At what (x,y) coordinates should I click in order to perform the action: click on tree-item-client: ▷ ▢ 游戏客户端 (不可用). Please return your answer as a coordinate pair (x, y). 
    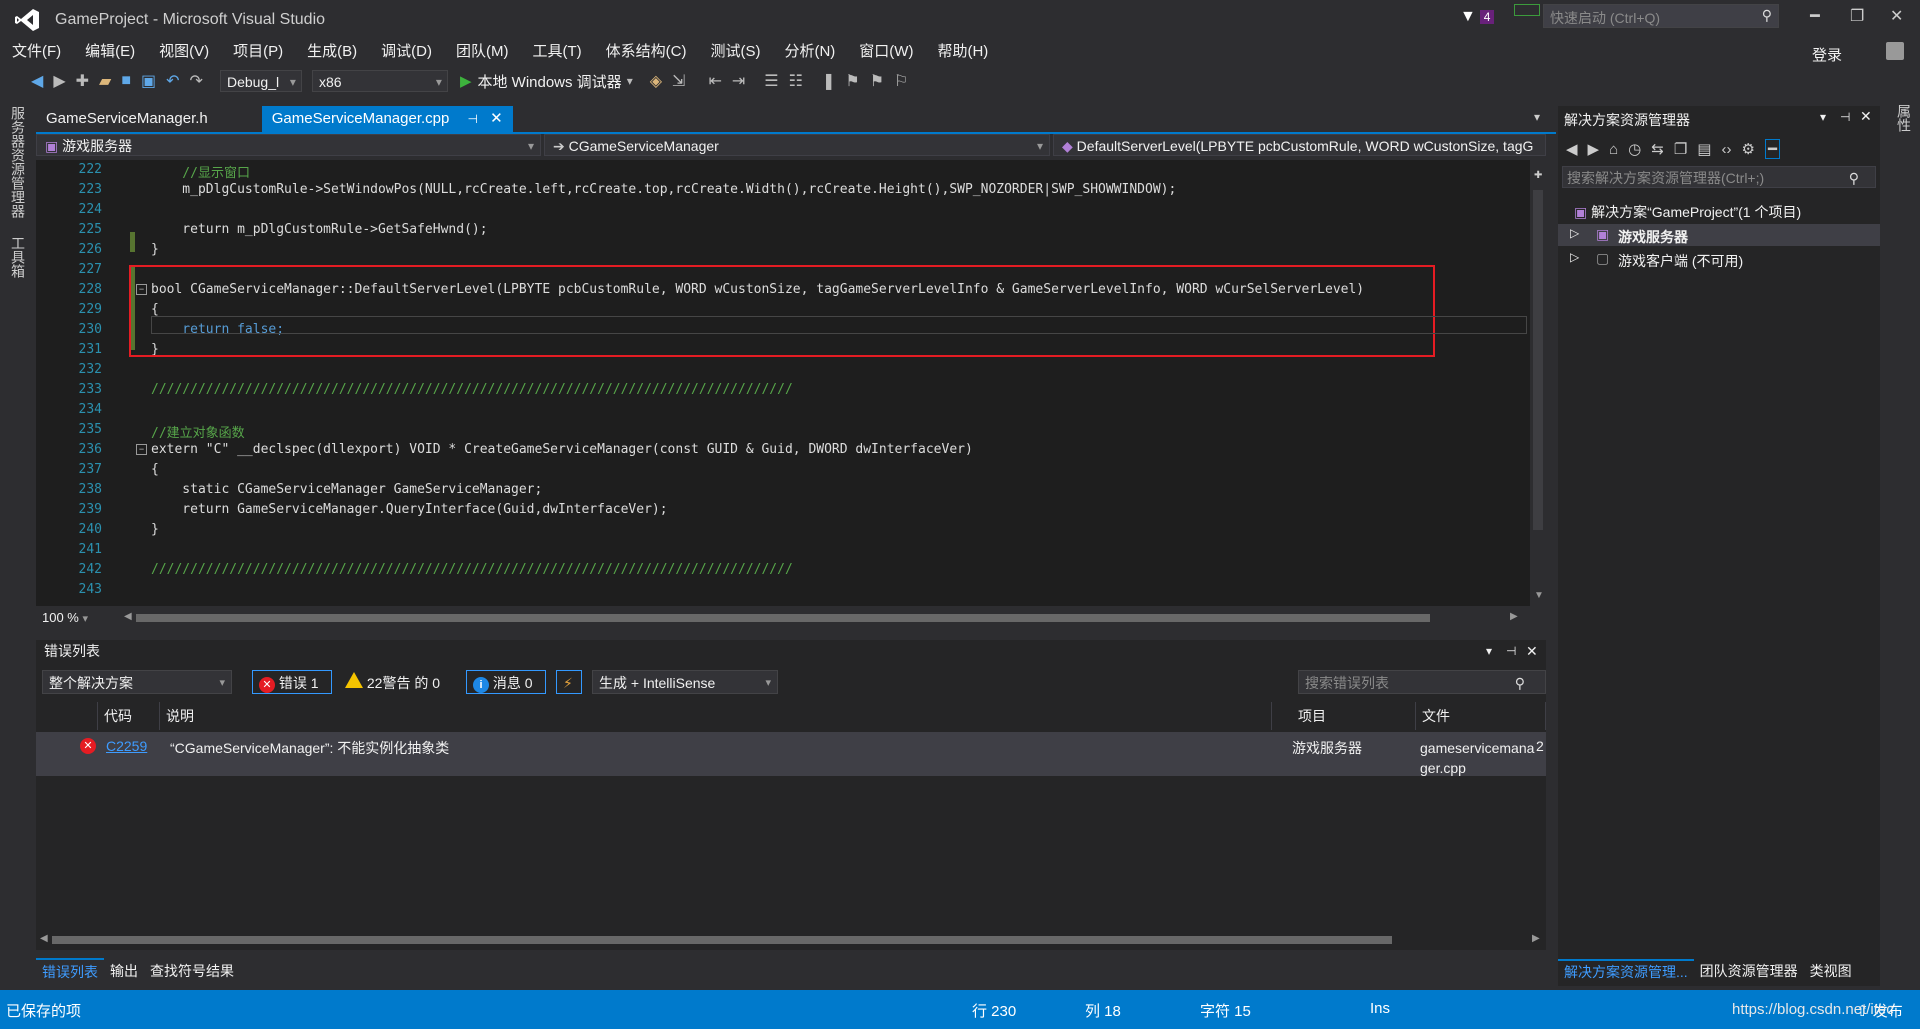
    Looking at the image, I should click on (1719, 259).